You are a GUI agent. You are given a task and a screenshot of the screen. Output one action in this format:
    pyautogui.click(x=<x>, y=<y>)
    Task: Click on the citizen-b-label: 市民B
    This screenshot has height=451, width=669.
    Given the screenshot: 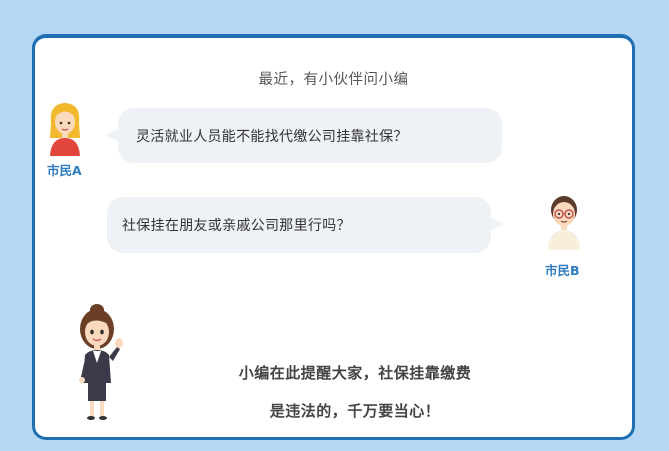 What is the action you would take?
    pyautogui.click(x=562, y=270)
    